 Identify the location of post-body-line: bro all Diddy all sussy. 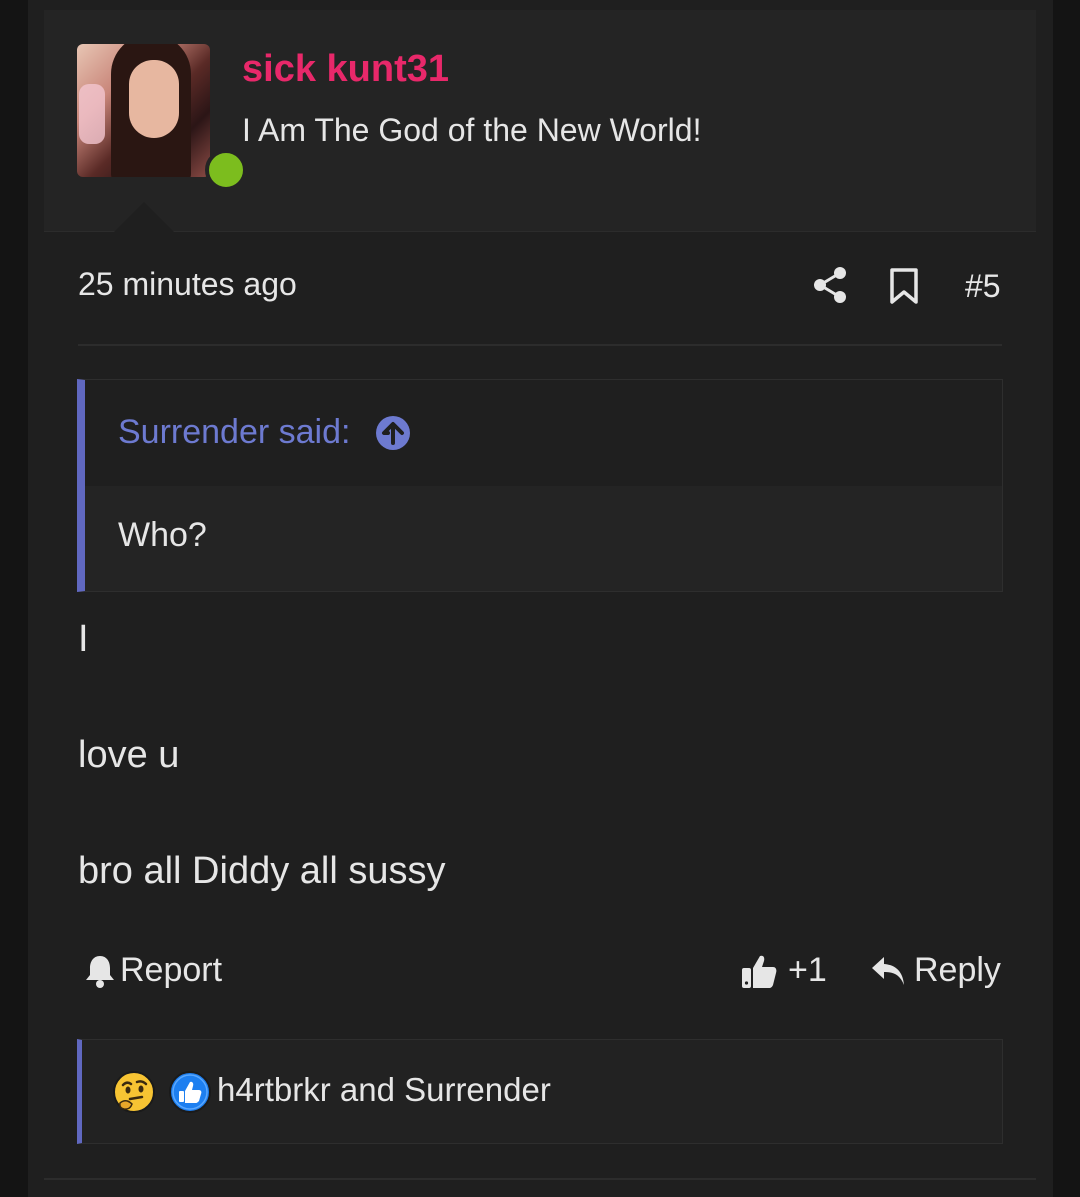
(262, 871).